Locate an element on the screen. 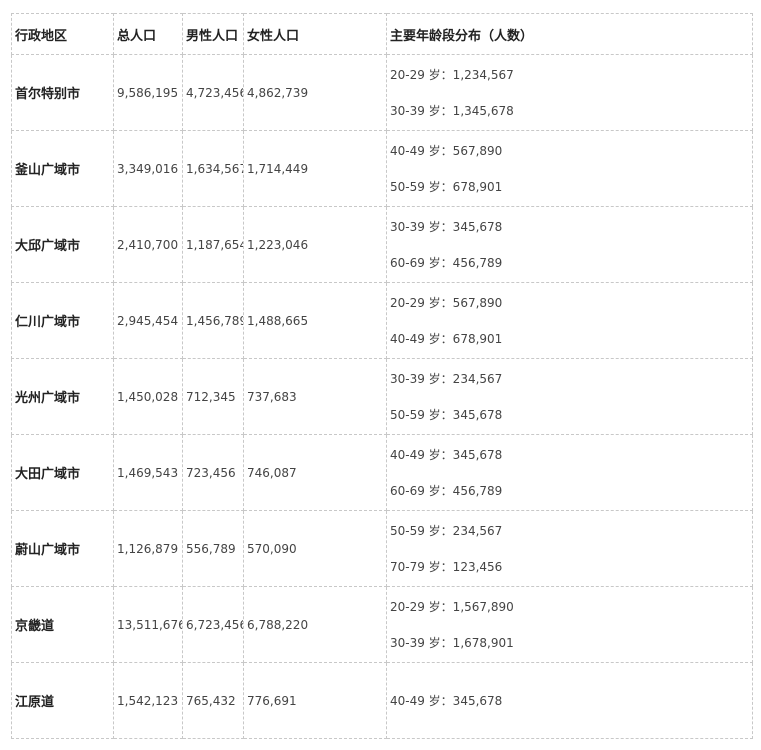 This screenshot has width=761, height=750. age-distribution-cell: 20-29 岁：567,890 40-49 岁：678,901 is located at coordinates (569, 320).